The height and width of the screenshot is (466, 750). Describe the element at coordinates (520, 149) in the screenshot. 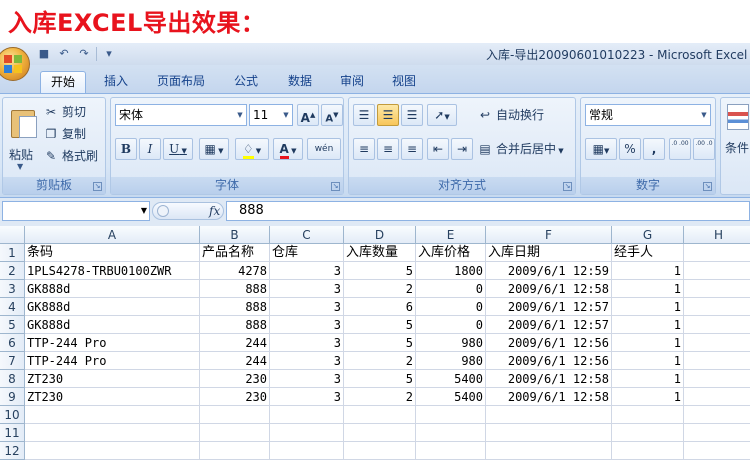

I see `merge-center-button: ▤ 合并后居中 ▼` at that location.